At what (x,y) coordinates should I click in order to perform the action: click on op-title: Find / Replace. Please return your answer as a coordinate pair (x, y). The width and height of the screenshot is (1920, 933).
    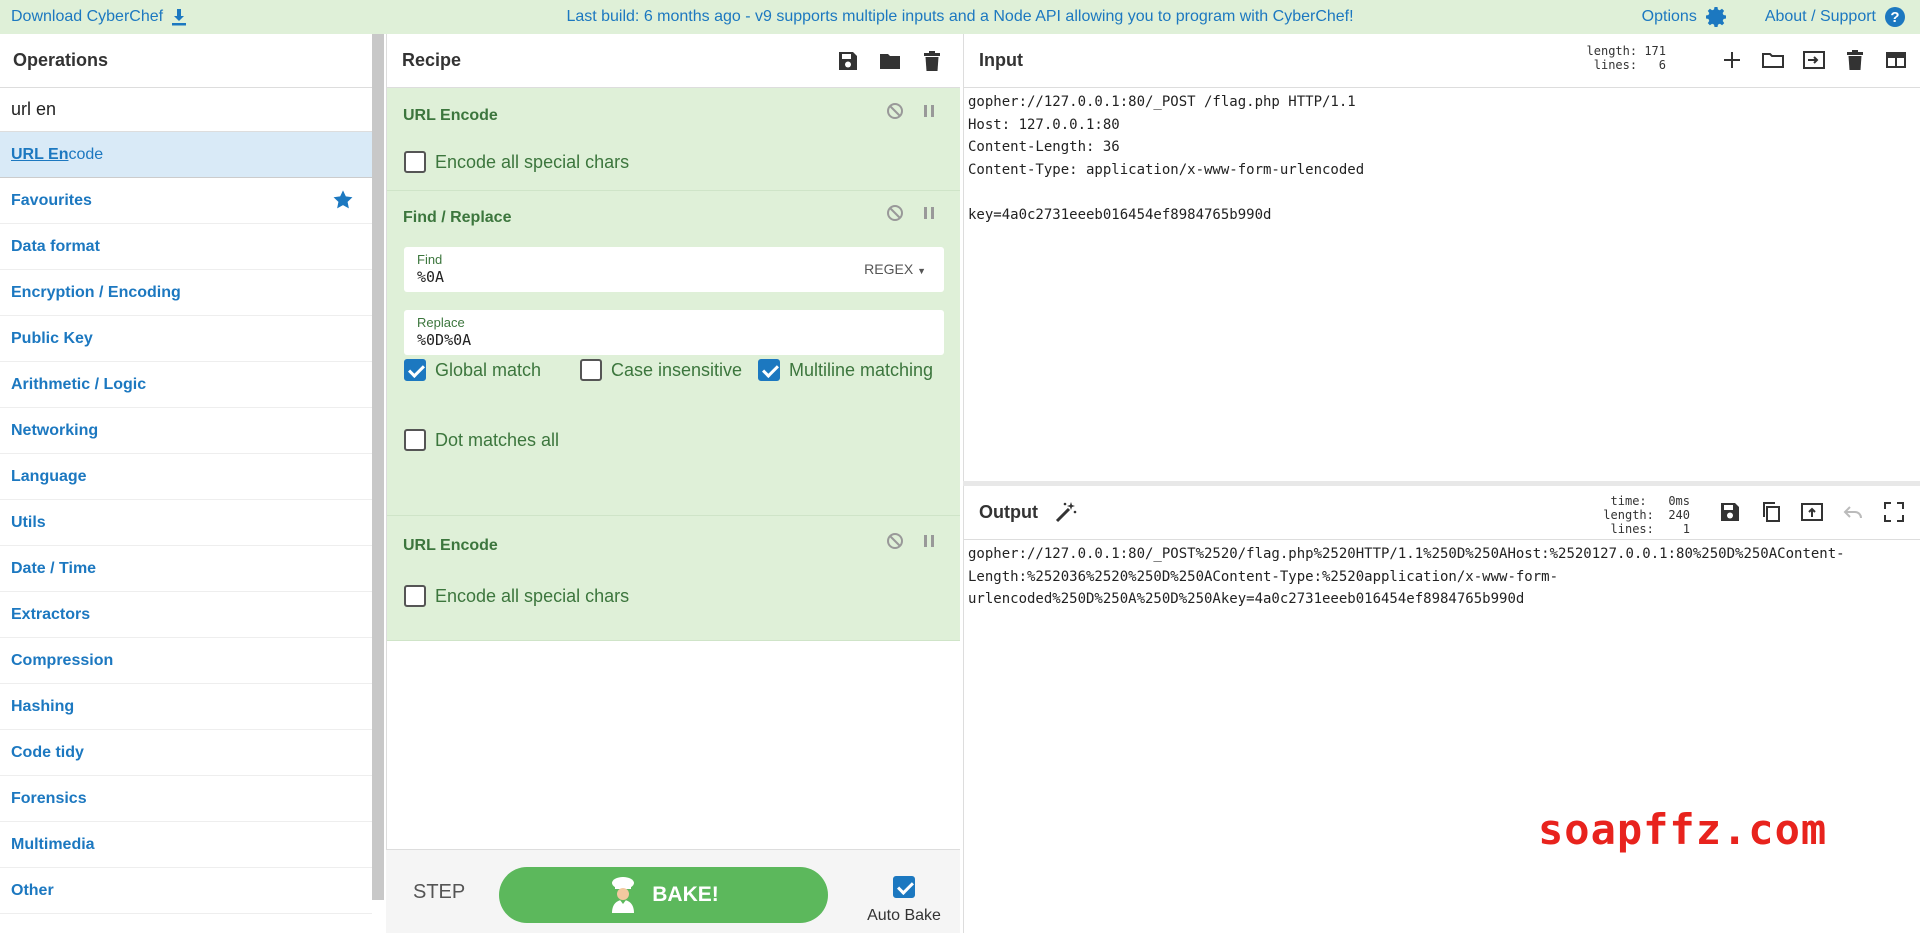
    Looking at the image, I should click on (457, 217).